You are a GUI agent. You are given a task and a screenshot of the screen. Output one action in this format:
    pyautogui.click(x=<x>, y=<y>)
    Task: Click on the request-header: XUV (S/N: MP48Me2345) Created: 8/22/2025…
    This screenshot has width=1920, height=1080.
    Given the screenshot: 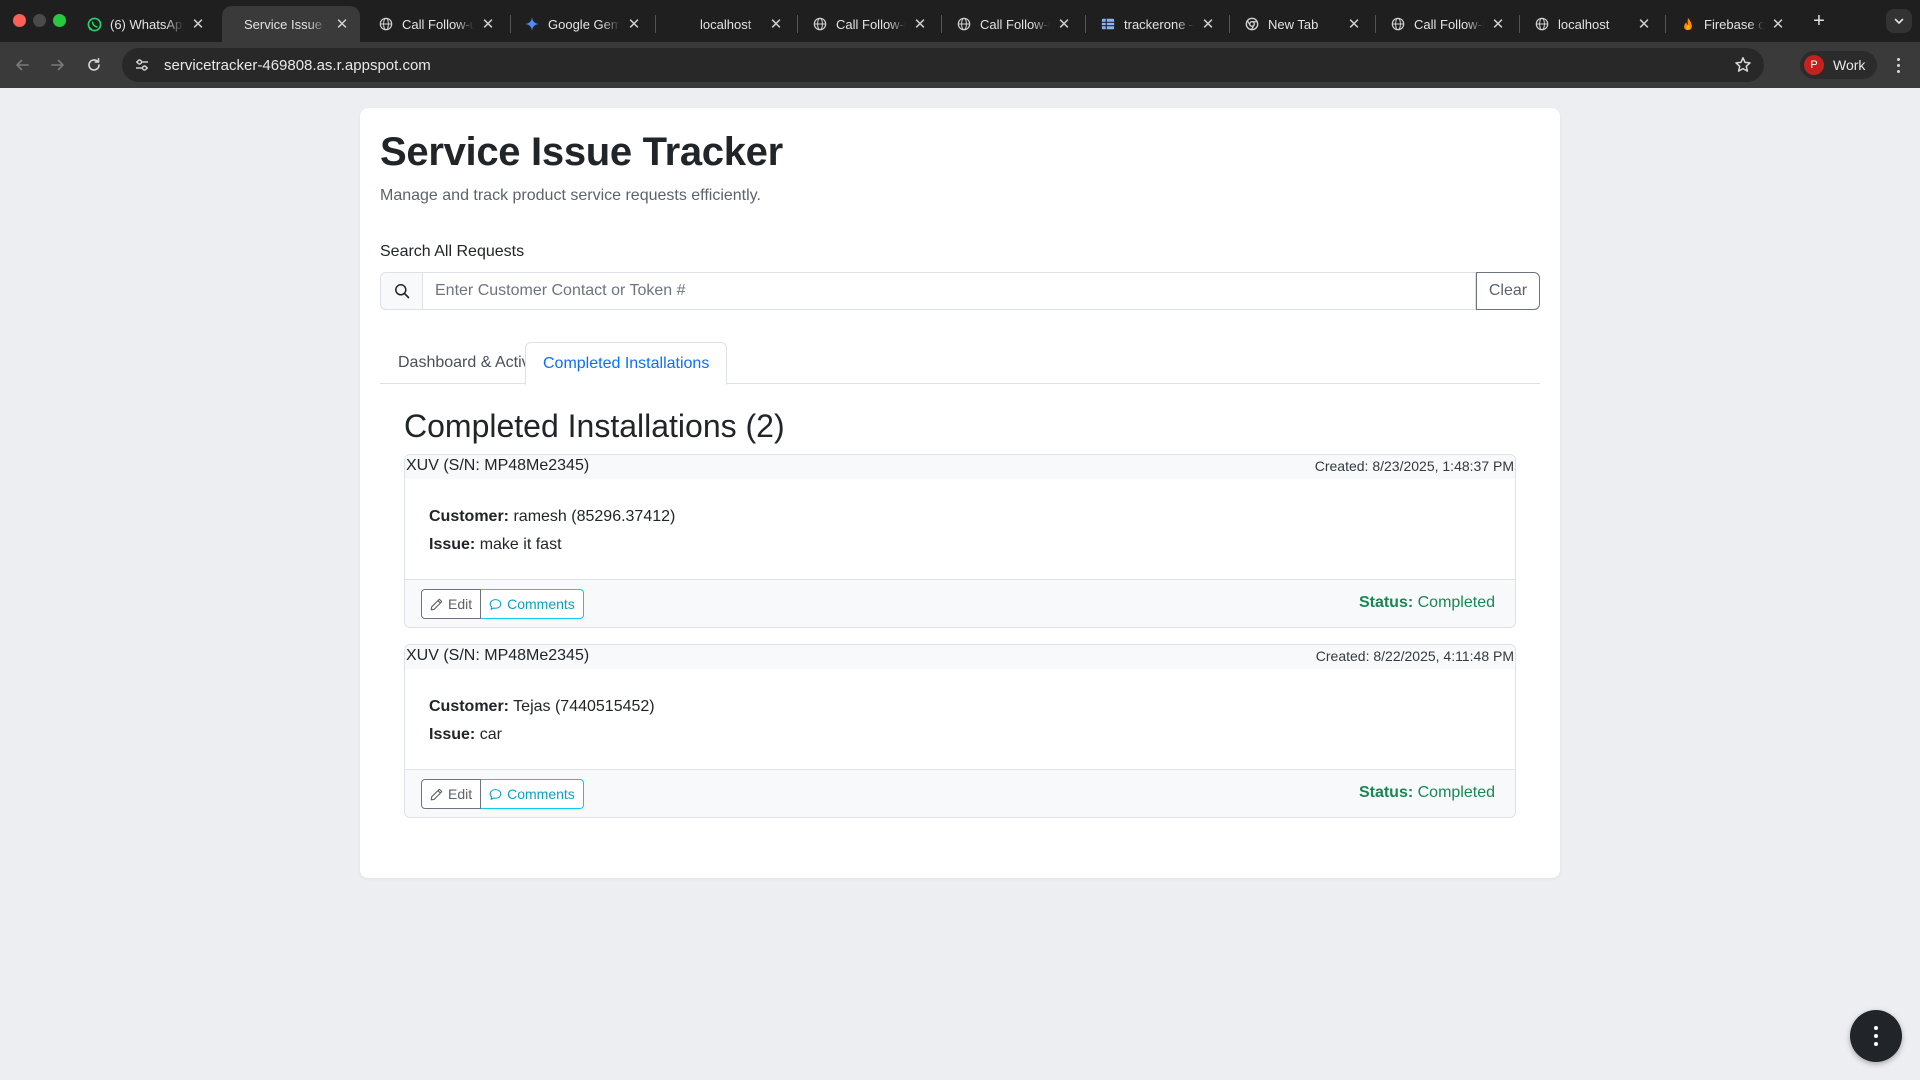 What is the action you would take?
    pyautogui.click(x=960, y=657)
    